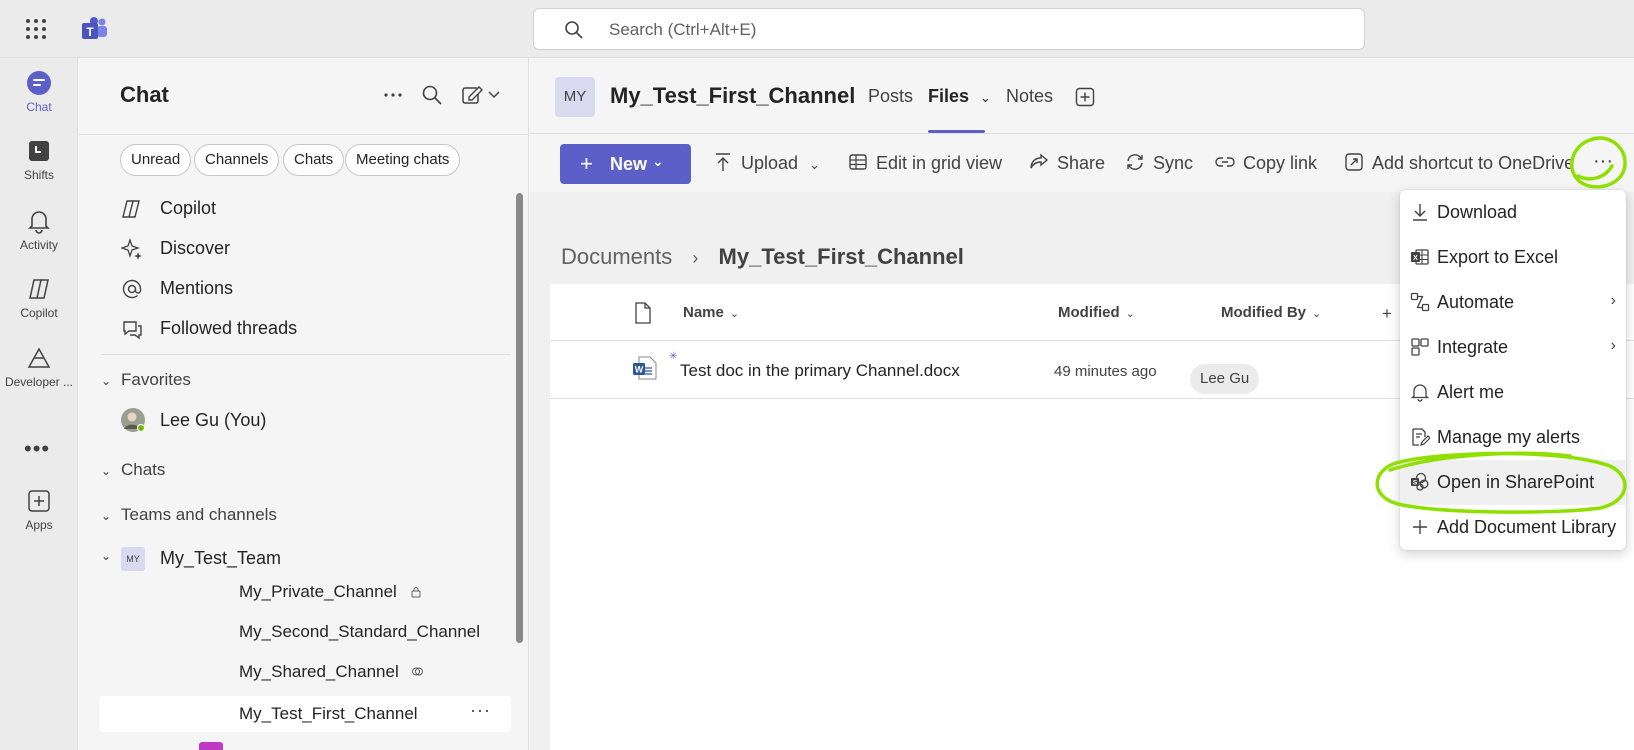 This screenshot has width=1634, height=750. I want to click on sync-button: Sync, so click(1159, 163).